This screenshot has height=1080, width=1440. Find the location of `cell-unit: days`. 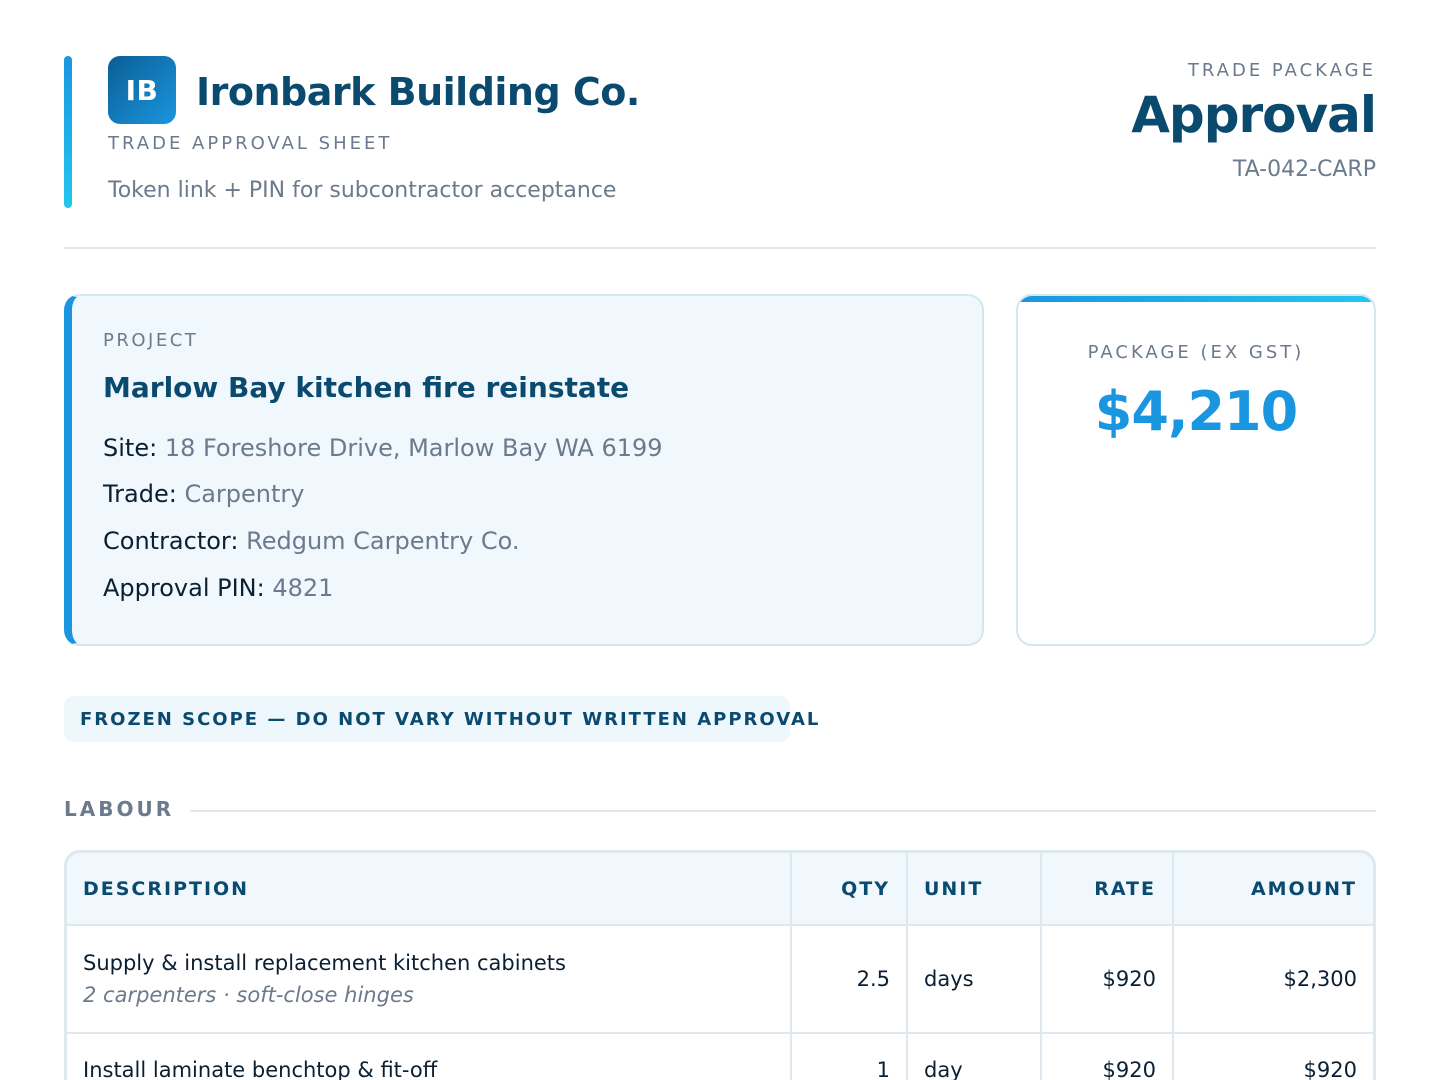

cell-unit: days is located at coordinates (974, 979).